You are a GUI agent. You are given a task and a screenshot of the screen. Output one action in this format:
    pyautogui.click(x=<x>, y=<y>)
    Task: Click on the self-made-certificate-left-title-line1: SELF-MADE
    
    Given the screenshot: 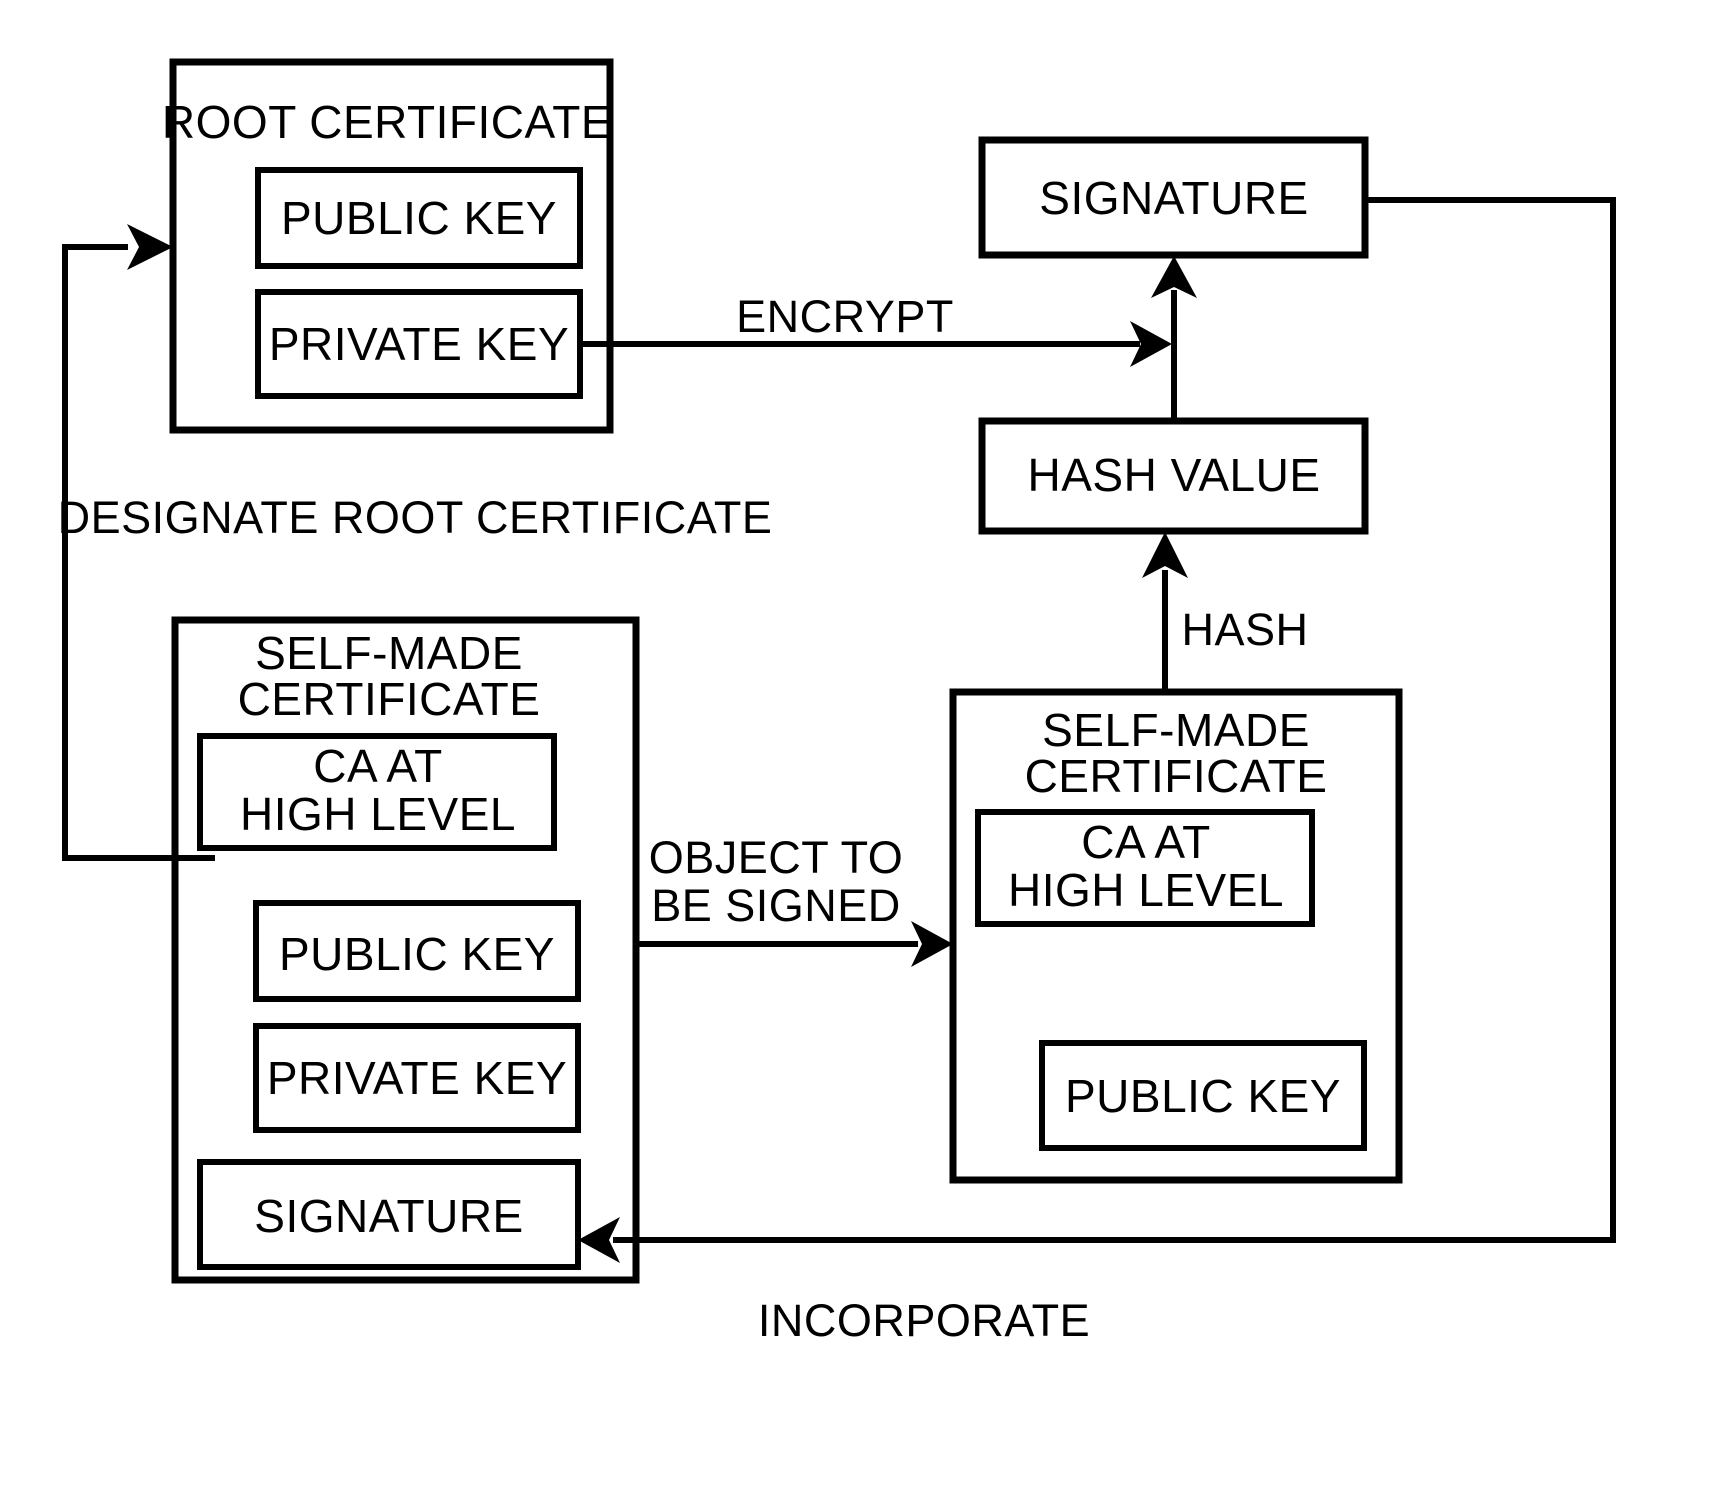 What is the action you would take?
    pyautogui.click(x=389, y=653)
    